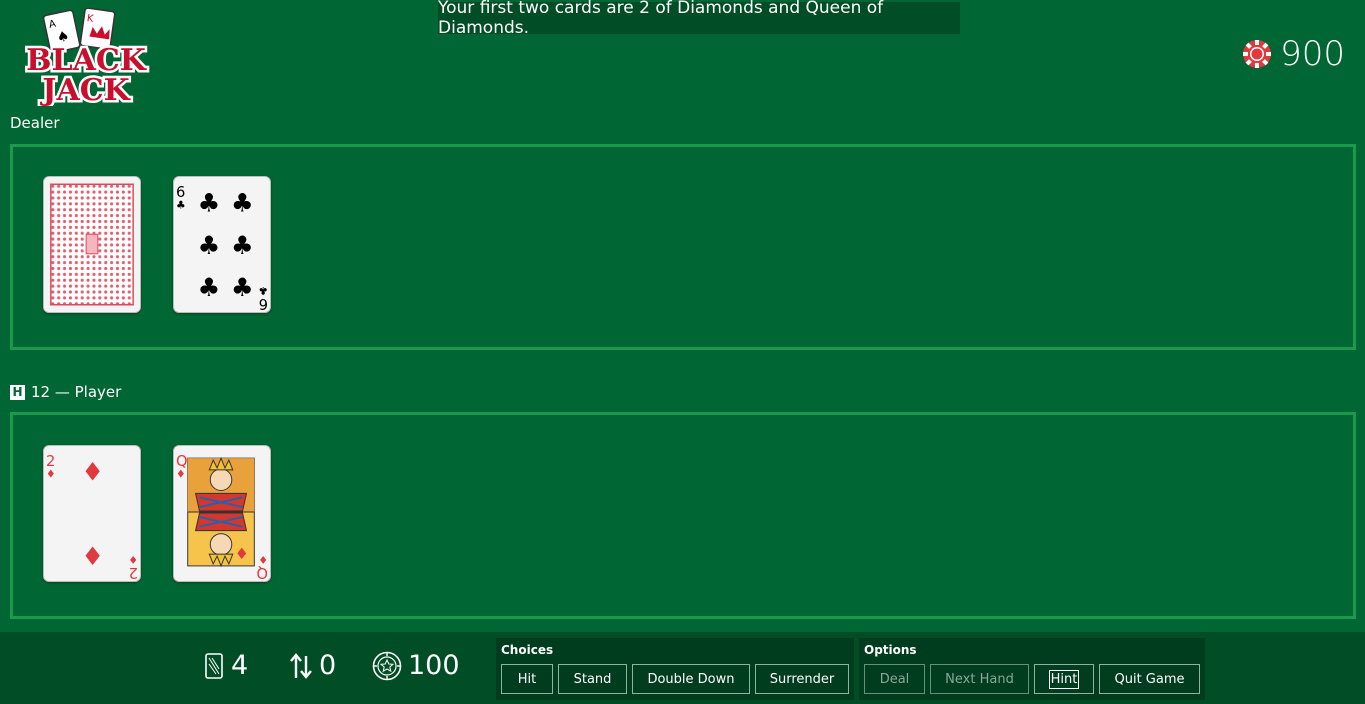  I want to click on quit-game-button: Quit Game, so click(1149, 679).